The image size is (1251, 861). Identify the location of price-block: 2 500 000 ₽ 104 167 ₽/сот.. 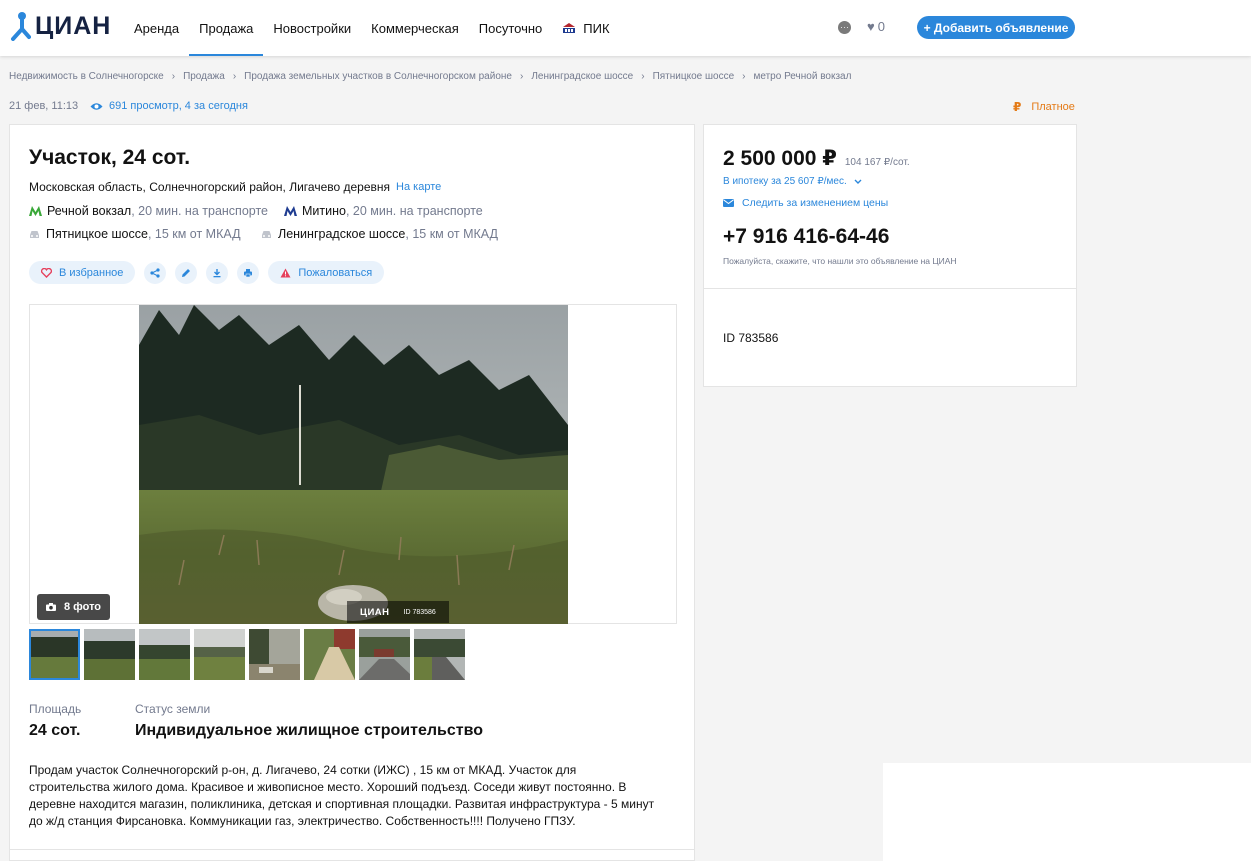
(816, 158).